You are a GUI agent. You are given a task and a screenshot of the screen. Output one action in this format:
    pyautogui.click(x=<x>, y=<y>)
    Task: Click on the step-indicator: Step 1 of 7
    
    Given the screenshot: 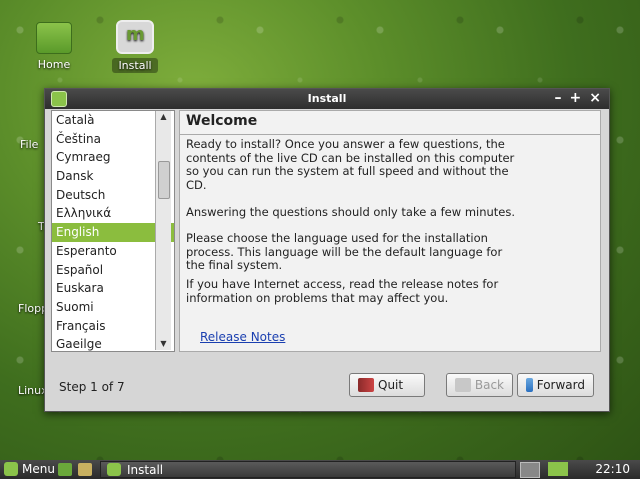 What is the action you would take?
    pyautogui.click(x=92, y=387)
    